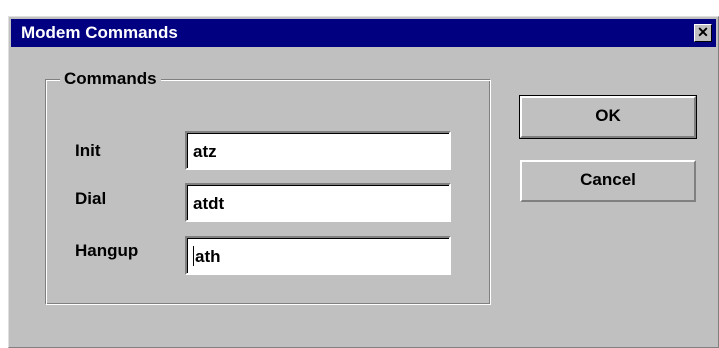  What do you see at coordinates (318, 150) in the screenshot?
I see `init-field: atz` at bounding box center [318, 150].